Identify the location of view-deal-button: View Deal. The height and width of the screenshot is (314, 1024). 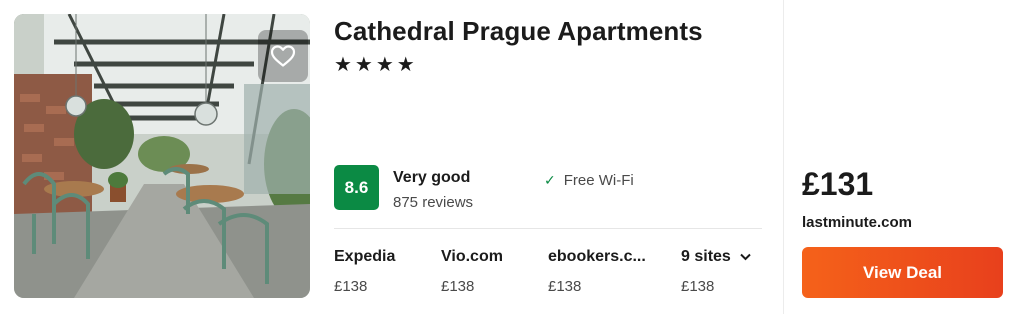
(902, 272).